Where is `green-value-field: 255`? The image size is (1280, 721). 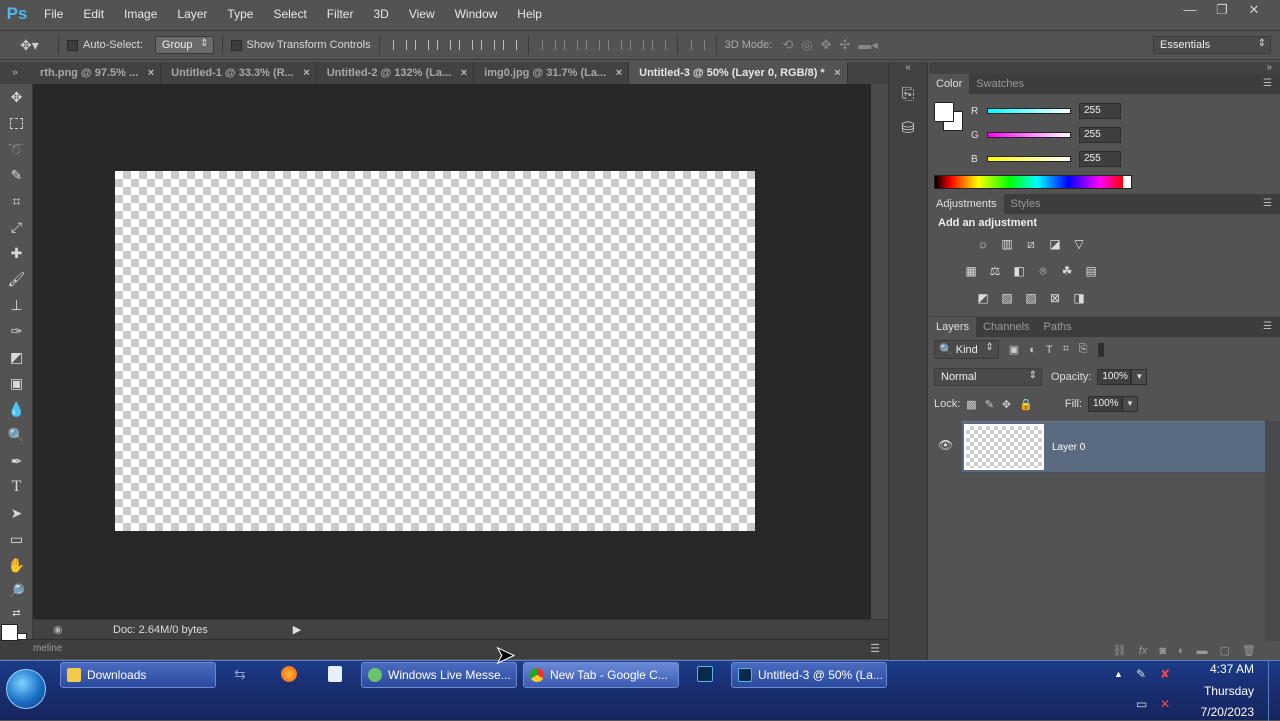 green-value-field: 255 is located at coordinates (1100, 135).